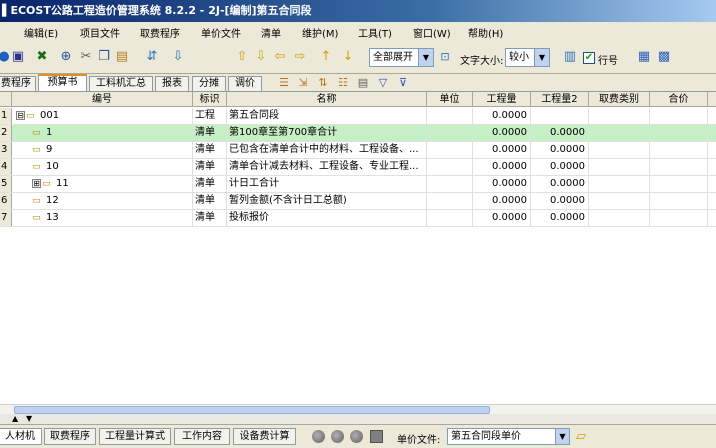 Image resolution: width=716 pixels, height=448 pixels. What do you see at coordinates (102, 150) in the screenshot?
I see `code-cell: ▭ 9` at bounding box center [102, 150].